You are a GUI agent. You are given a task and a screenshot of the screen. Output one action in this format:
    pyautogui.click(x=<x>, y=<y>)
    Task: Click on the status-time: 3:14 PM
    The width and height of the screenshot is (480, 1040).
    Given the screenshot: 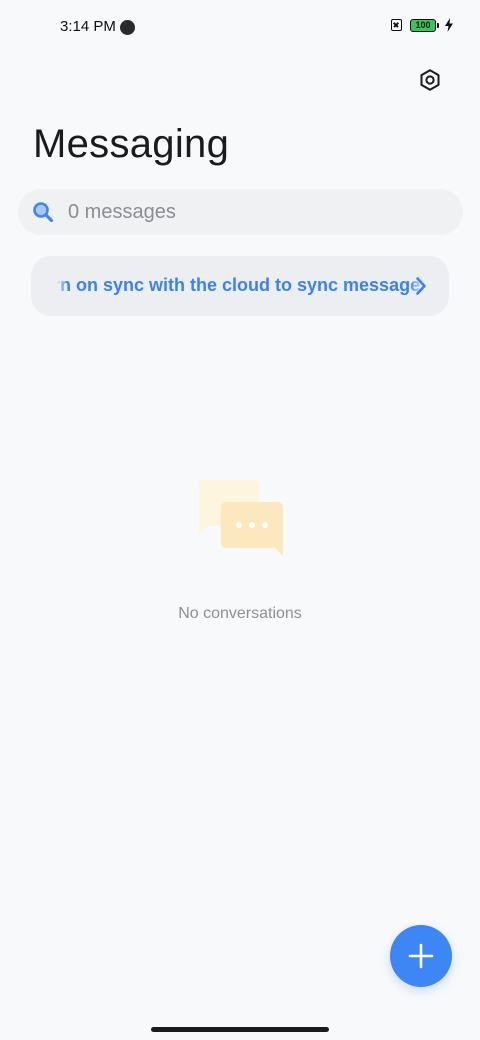 What is the action you would take?
    pyautogui.click(x=88, y=26)
    